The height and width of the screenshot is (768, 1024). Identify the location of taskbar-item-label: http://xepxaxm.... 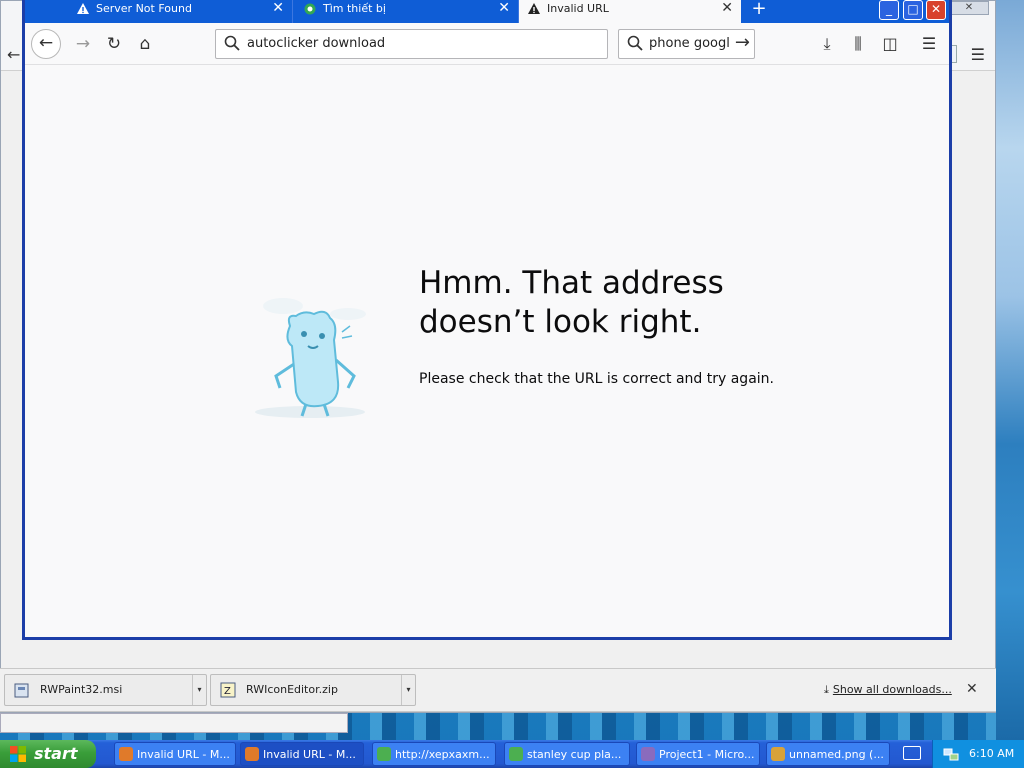
(442, 754).